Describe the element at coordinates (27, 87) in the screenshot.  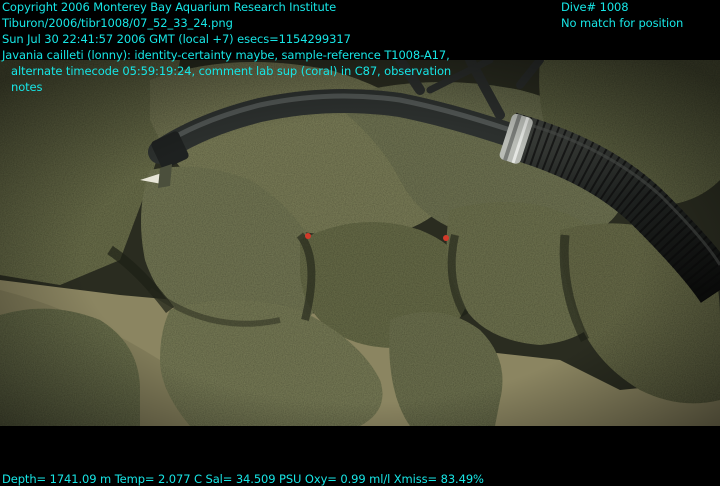
I see `annotation-line-3: notes` at that location.